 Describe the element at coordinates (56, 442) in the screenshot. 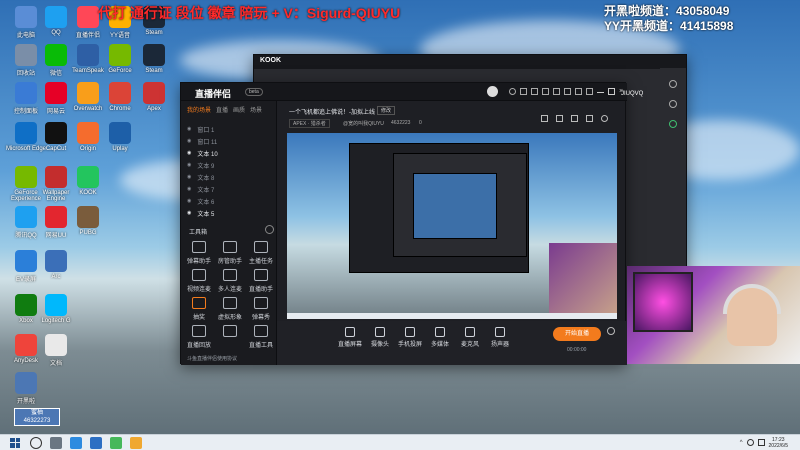

I see `taskview-icon` at that location.